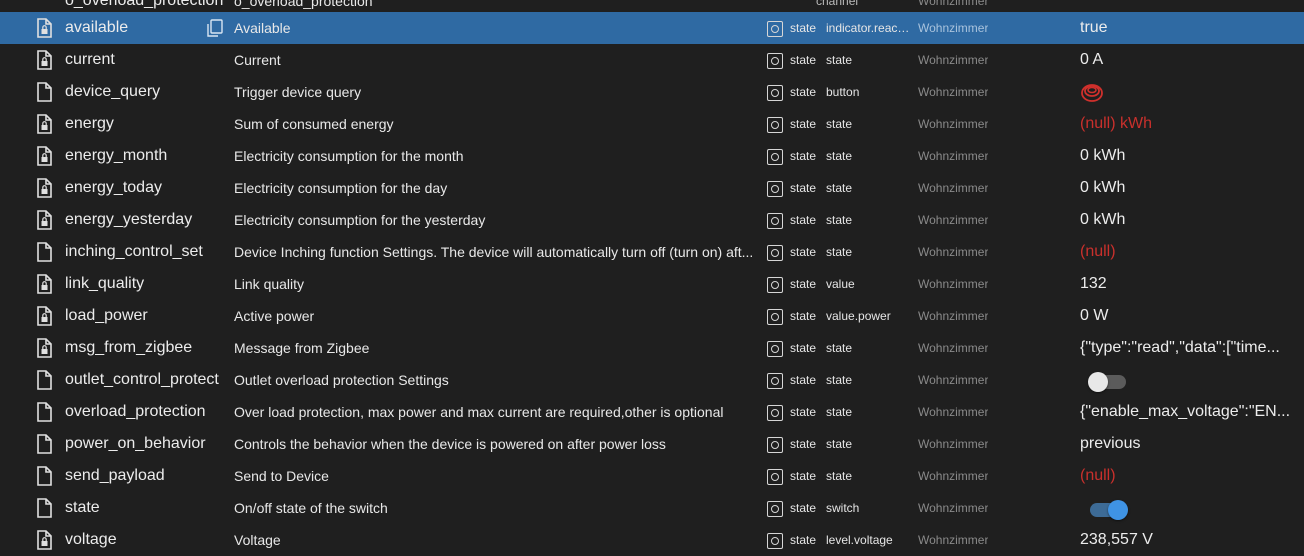  Describe the element at coordinates (840, 284) in the screenshot. I see `object-role: value` at that location.